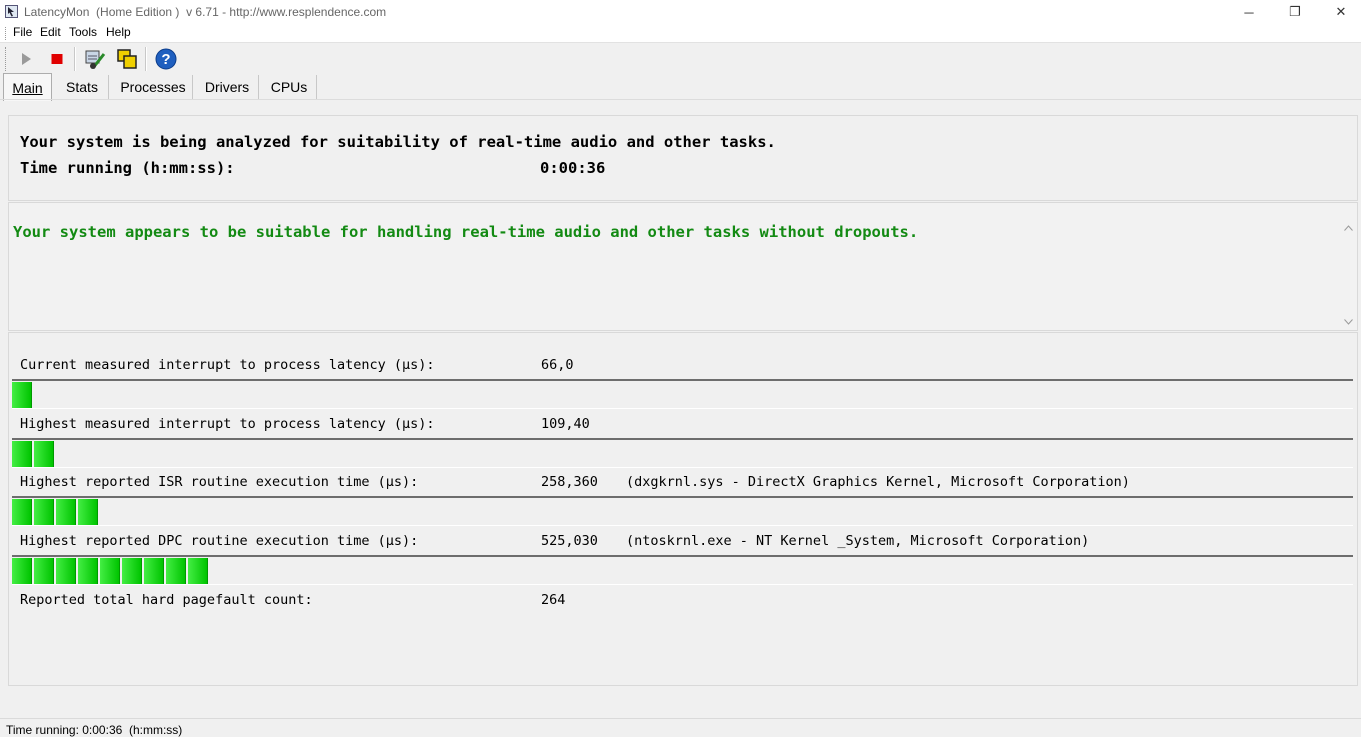  Describe the element at coordinates (682, 394) in the screenshot. I see `current-latency-bar` at that location.